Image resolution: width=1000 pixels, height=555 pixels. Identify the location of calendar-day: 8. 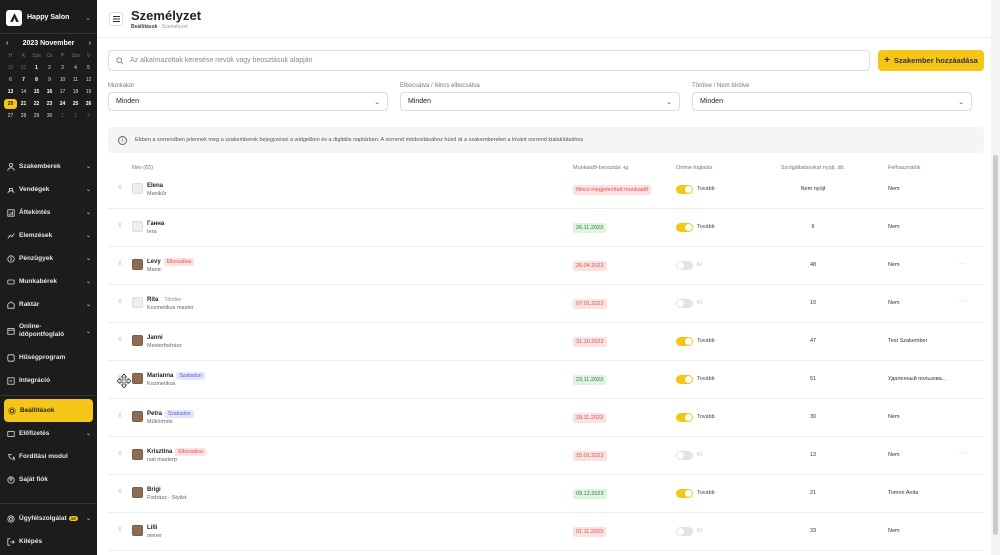
(36, 80).